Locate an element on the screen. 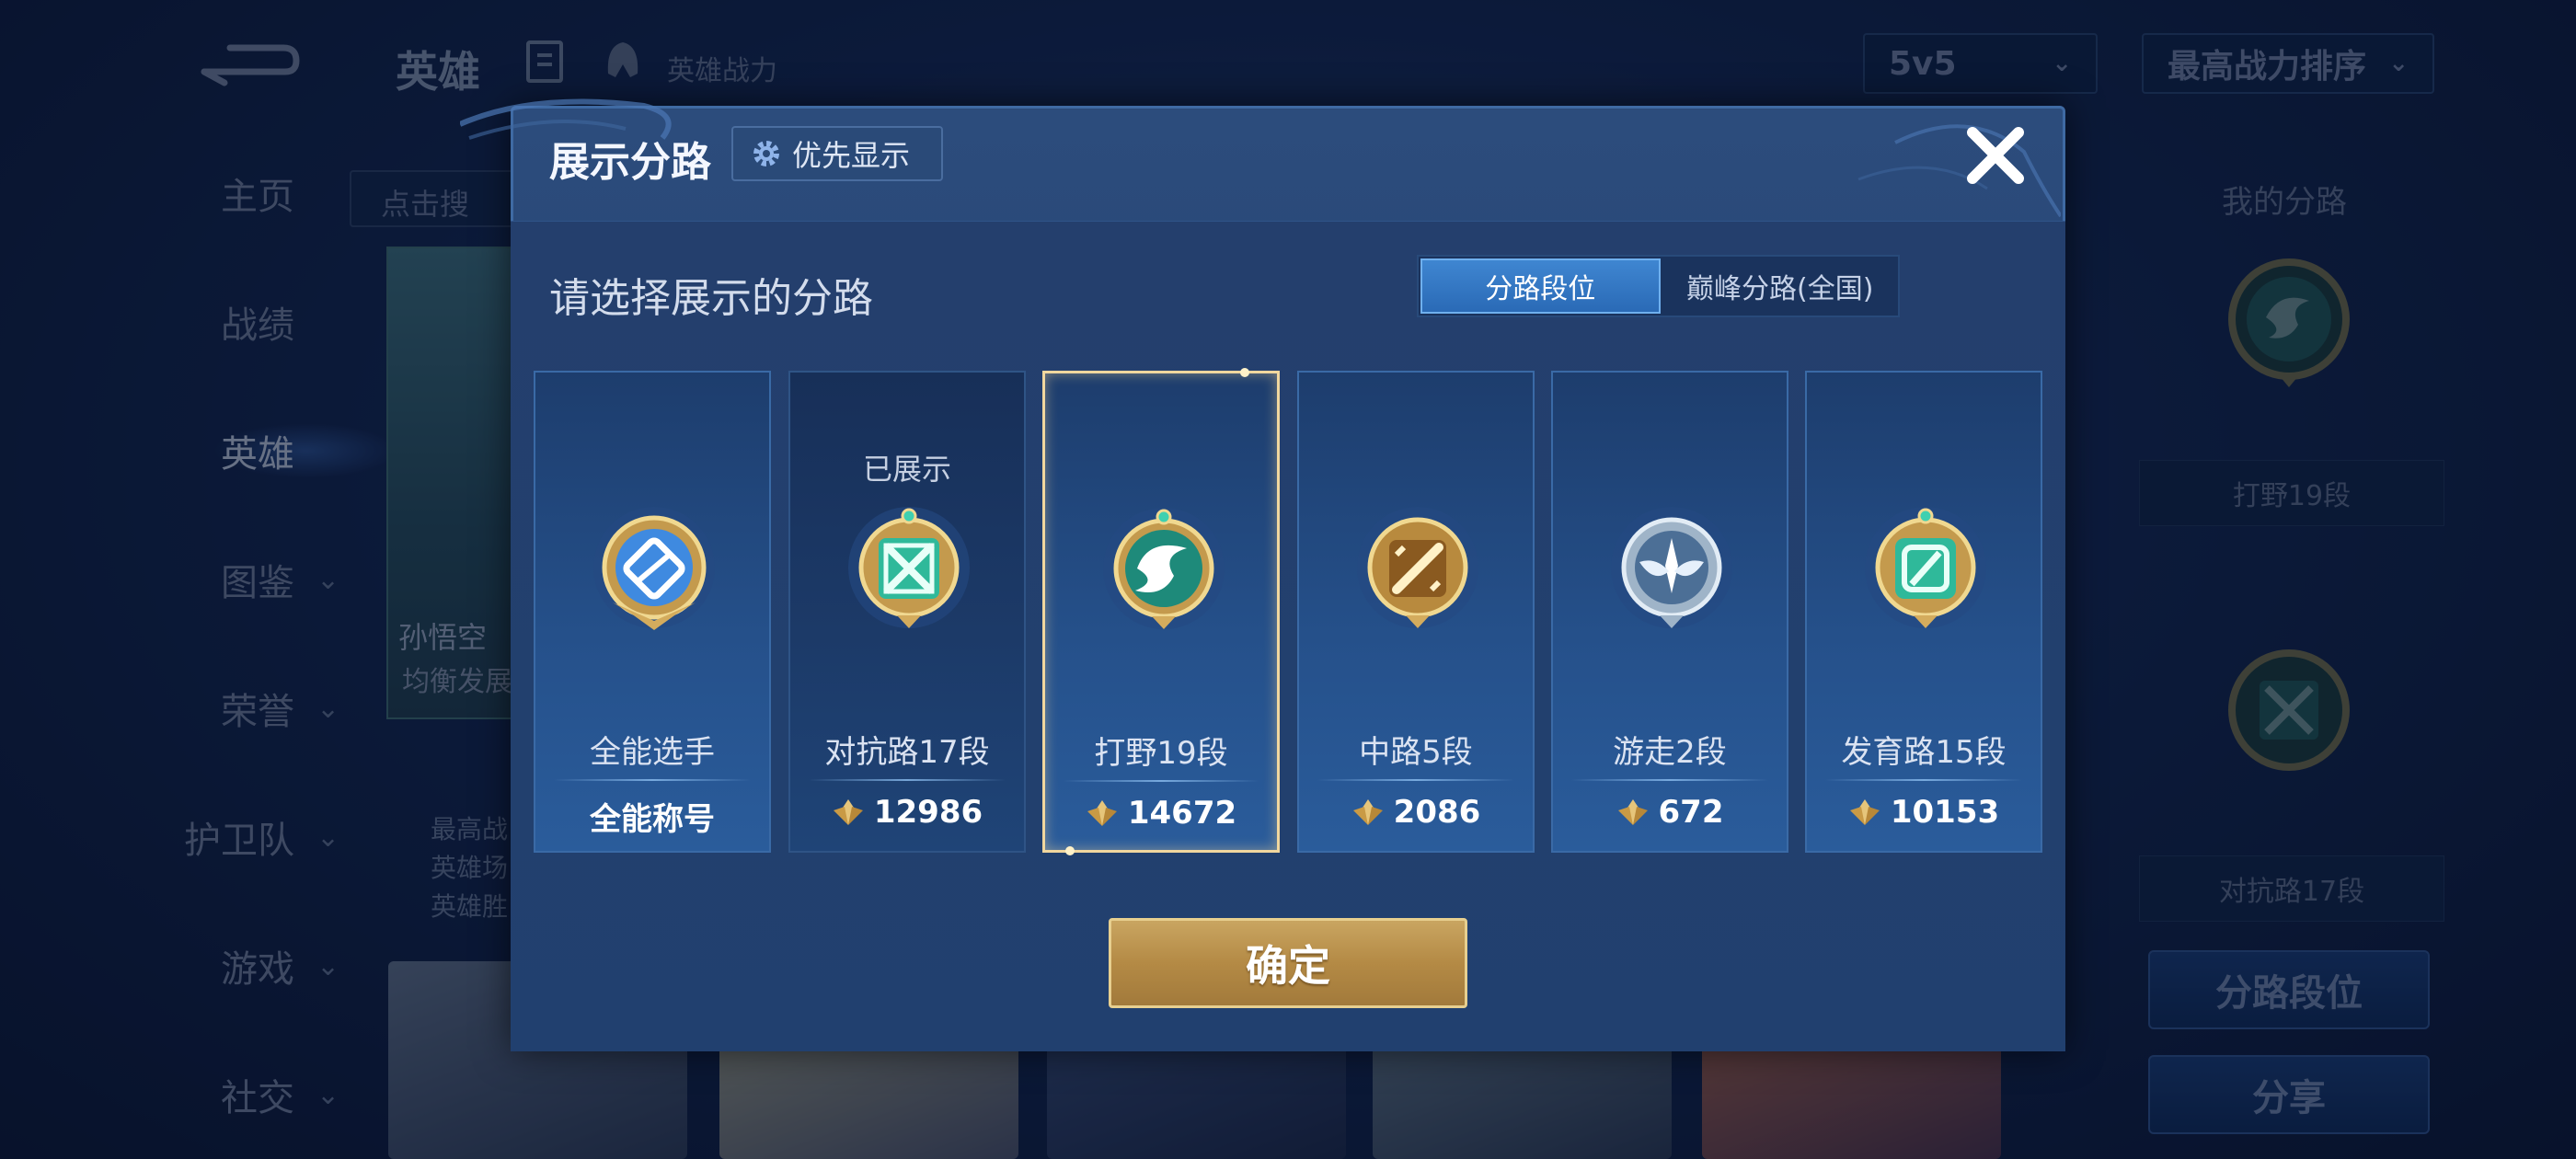  lane-score-value: 10153 is located at coordinates (1945, 812).